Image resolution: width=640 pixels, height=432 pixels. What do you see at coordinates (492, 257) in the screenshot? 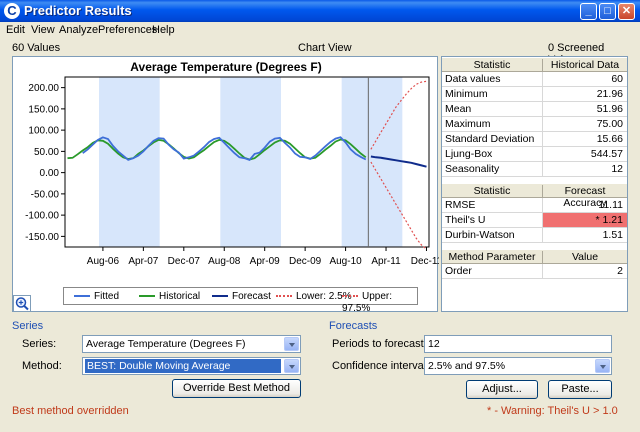
I see `stats-header-col1: Method Parameter` at bounding box center [492, 257].